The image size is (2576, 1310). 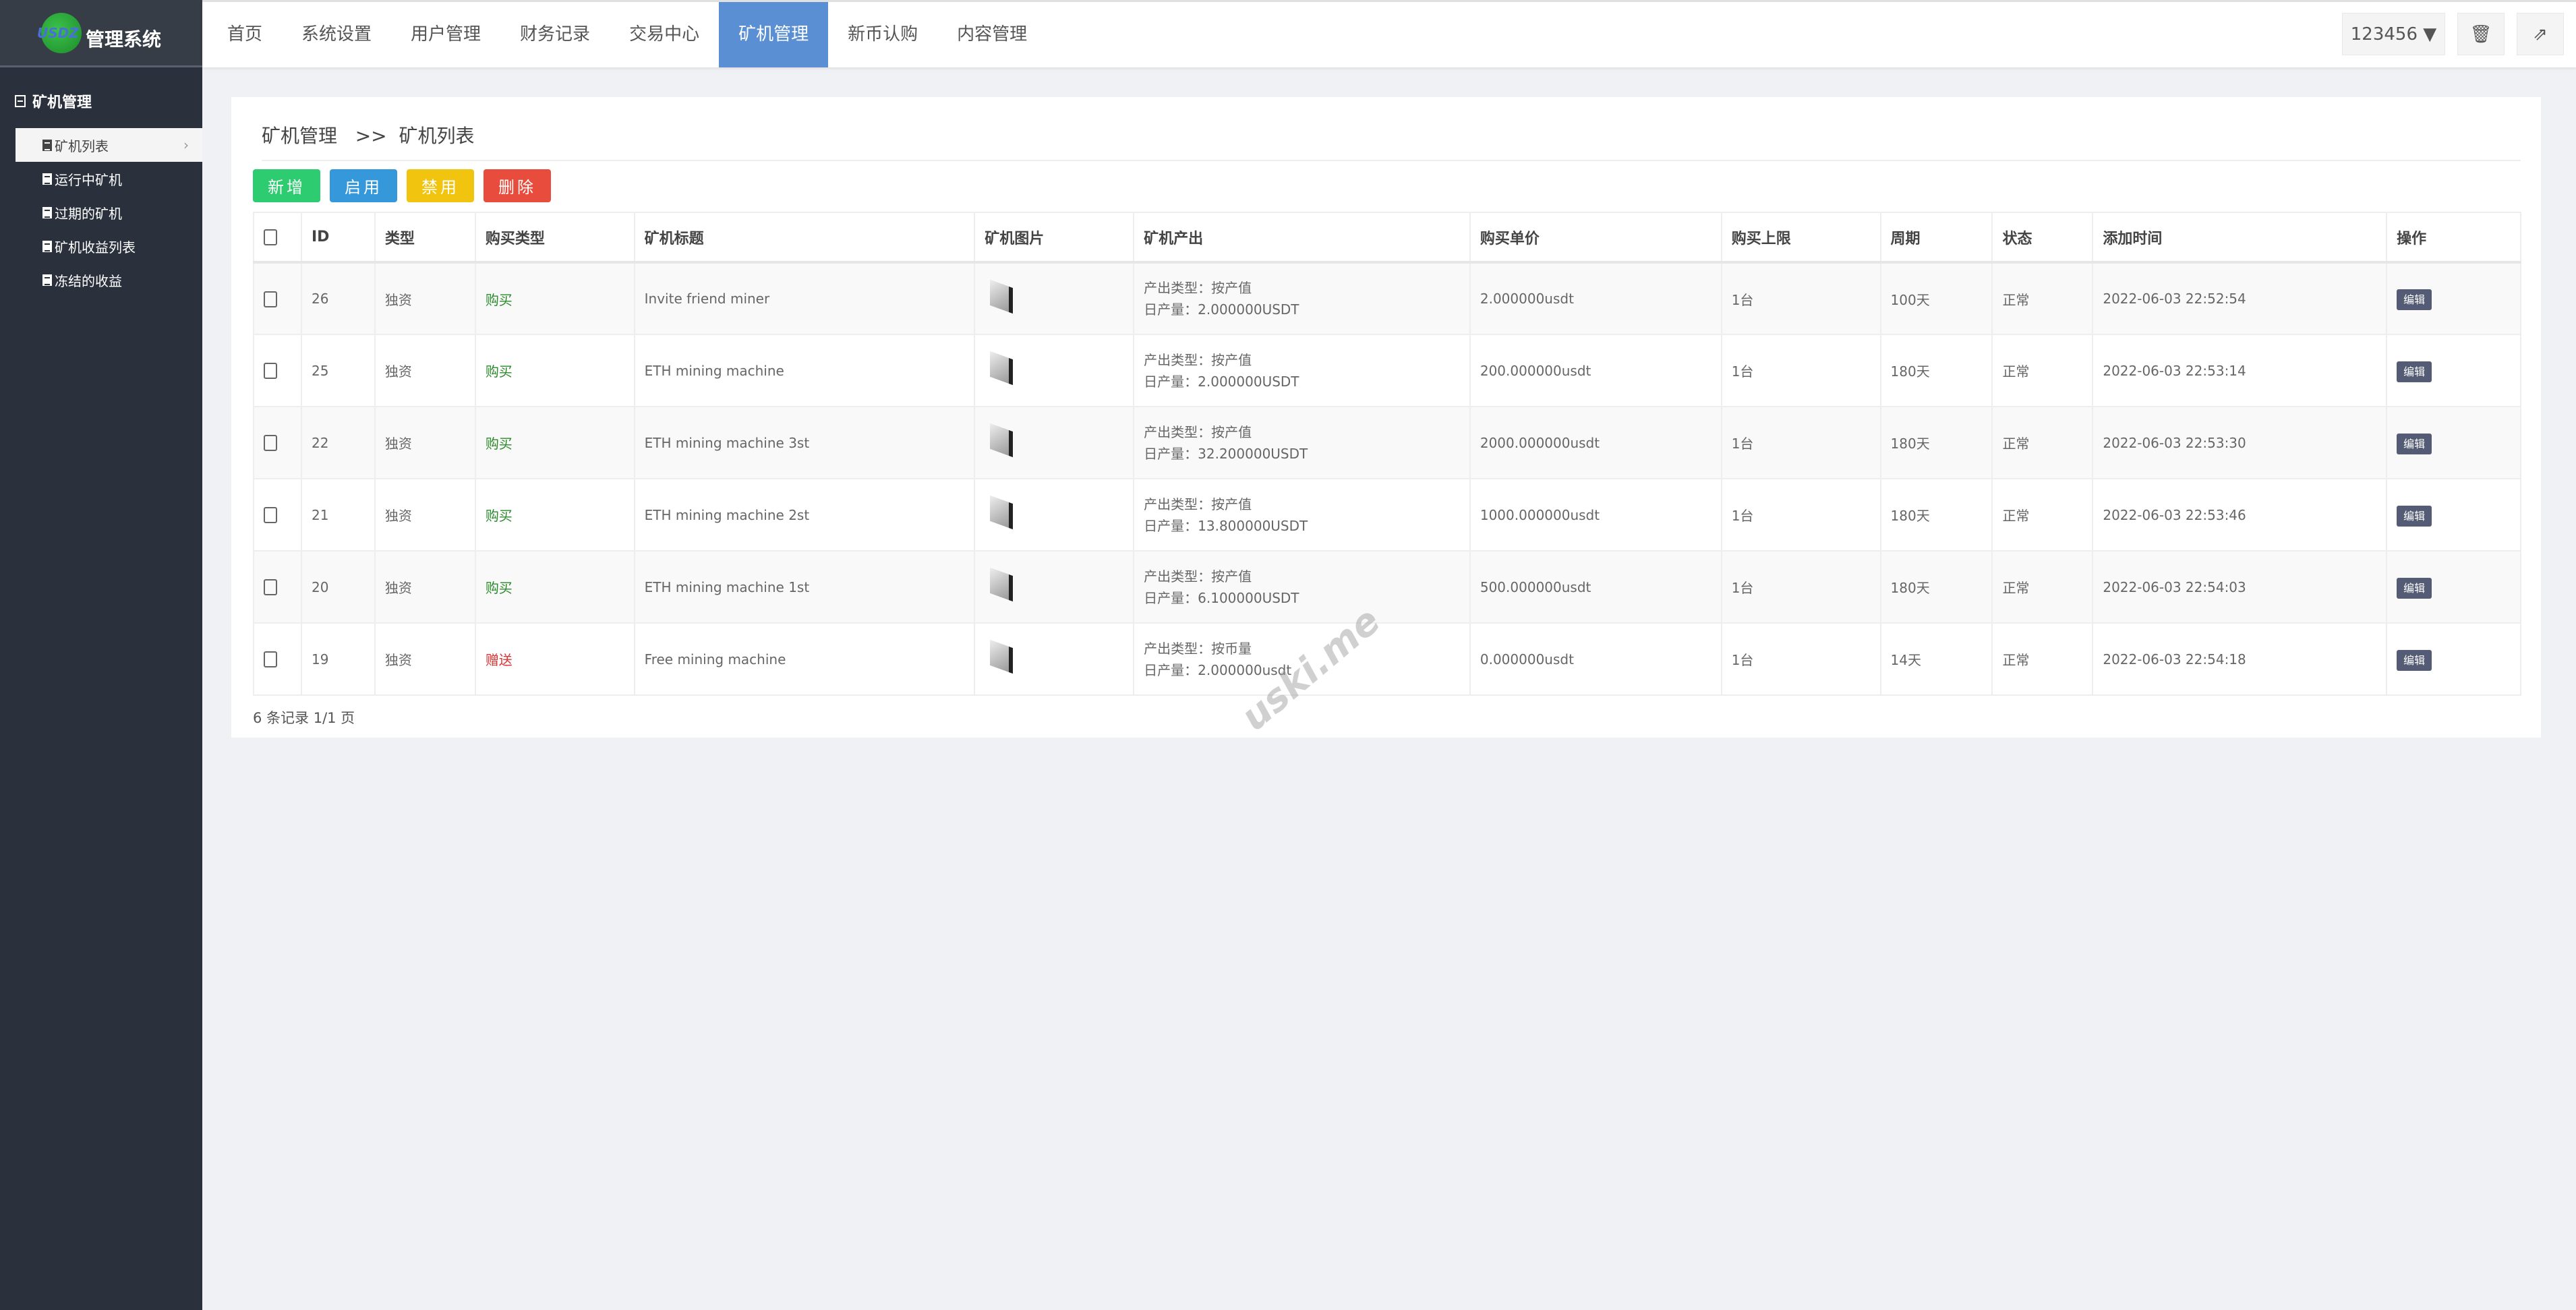 What do you see at coordinates (805, 659) in the screenshot?
I see `title-cell: Free mining machine` at bounding box center [805, 659].